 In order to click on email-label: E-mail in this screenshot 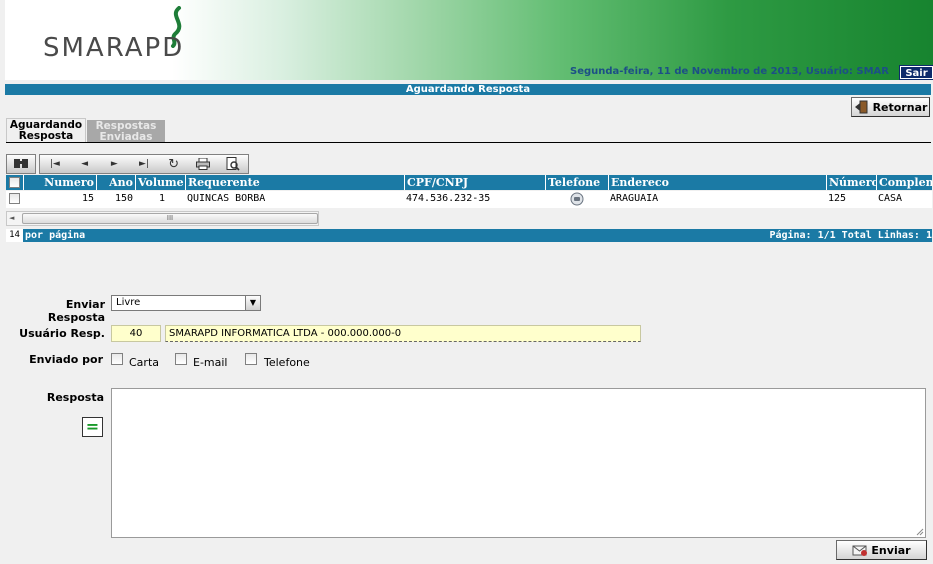, I will do `click(210, 362)`.